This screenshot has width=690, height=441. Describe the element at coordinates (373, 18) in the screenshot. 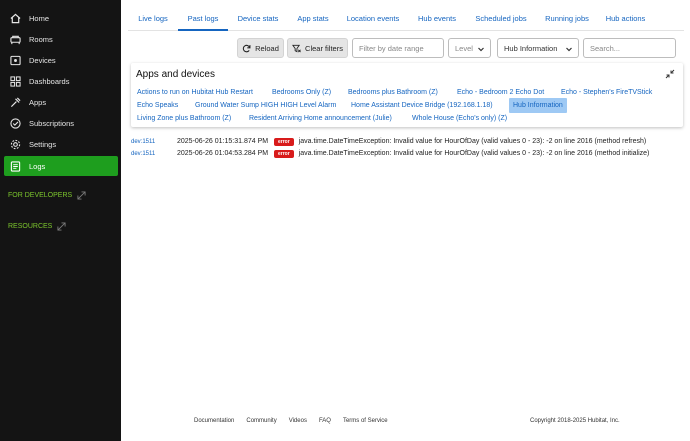

I see `tab-location-events: Location events` at that location.